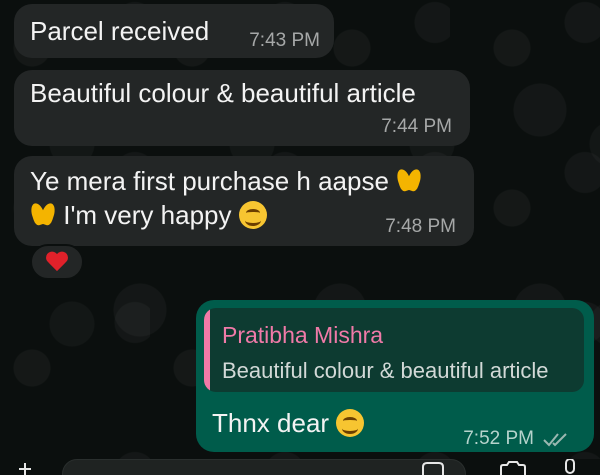 The width and height of the screenshot is (600, 475). What do you see at coordinates (25, 468) in the screenshot?
I see `plus-icon` at bounding box center [25, 468].